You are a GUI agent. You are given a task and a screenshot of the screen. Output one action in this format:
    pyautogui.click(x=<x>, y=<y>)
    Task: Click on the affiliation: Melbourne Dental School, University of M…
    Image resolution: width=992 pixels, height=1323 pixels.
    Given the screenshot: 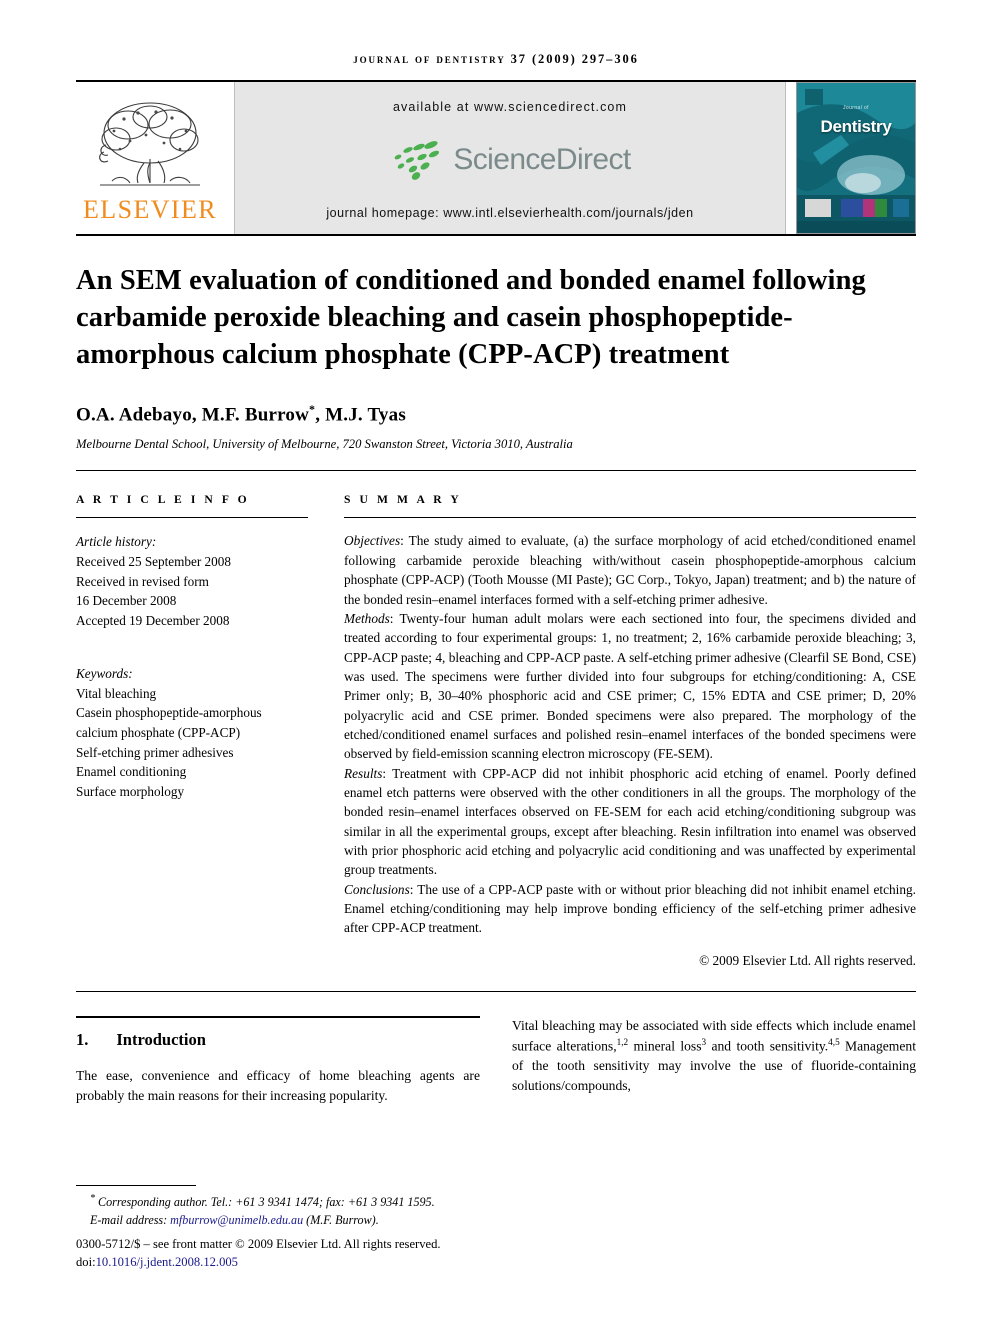 What is the action you would take?
    pyautogui.click(x=324, y=444)
    